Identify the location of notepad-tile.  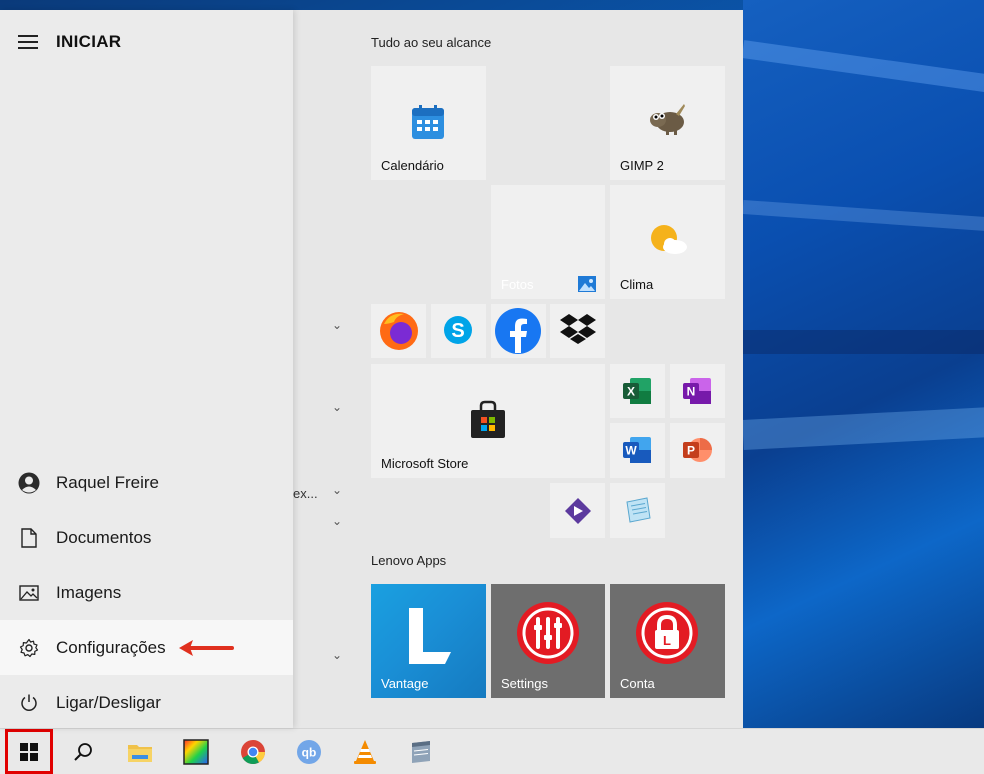
(637, 510).